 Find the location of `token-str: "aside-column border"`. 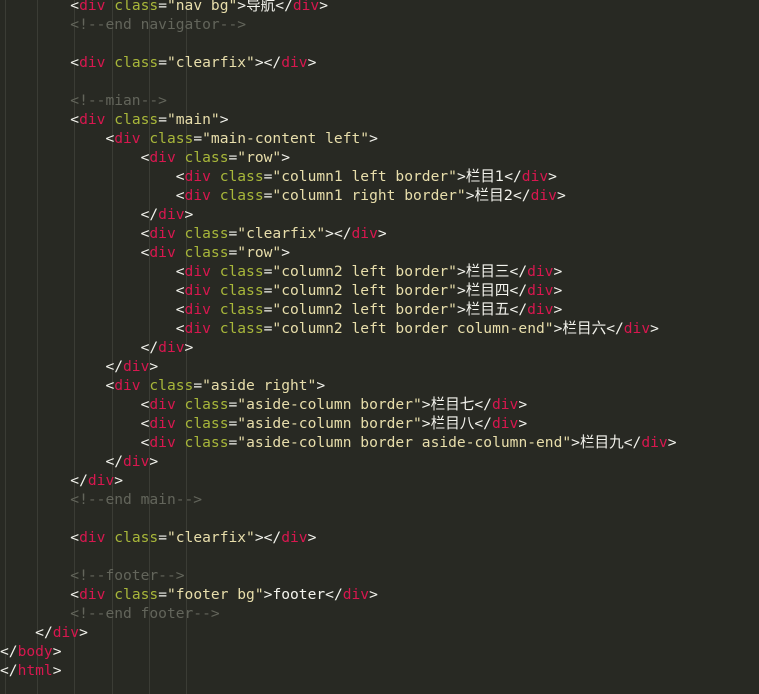

token-str: "aside-column border" is located at coordinates (329, 404).